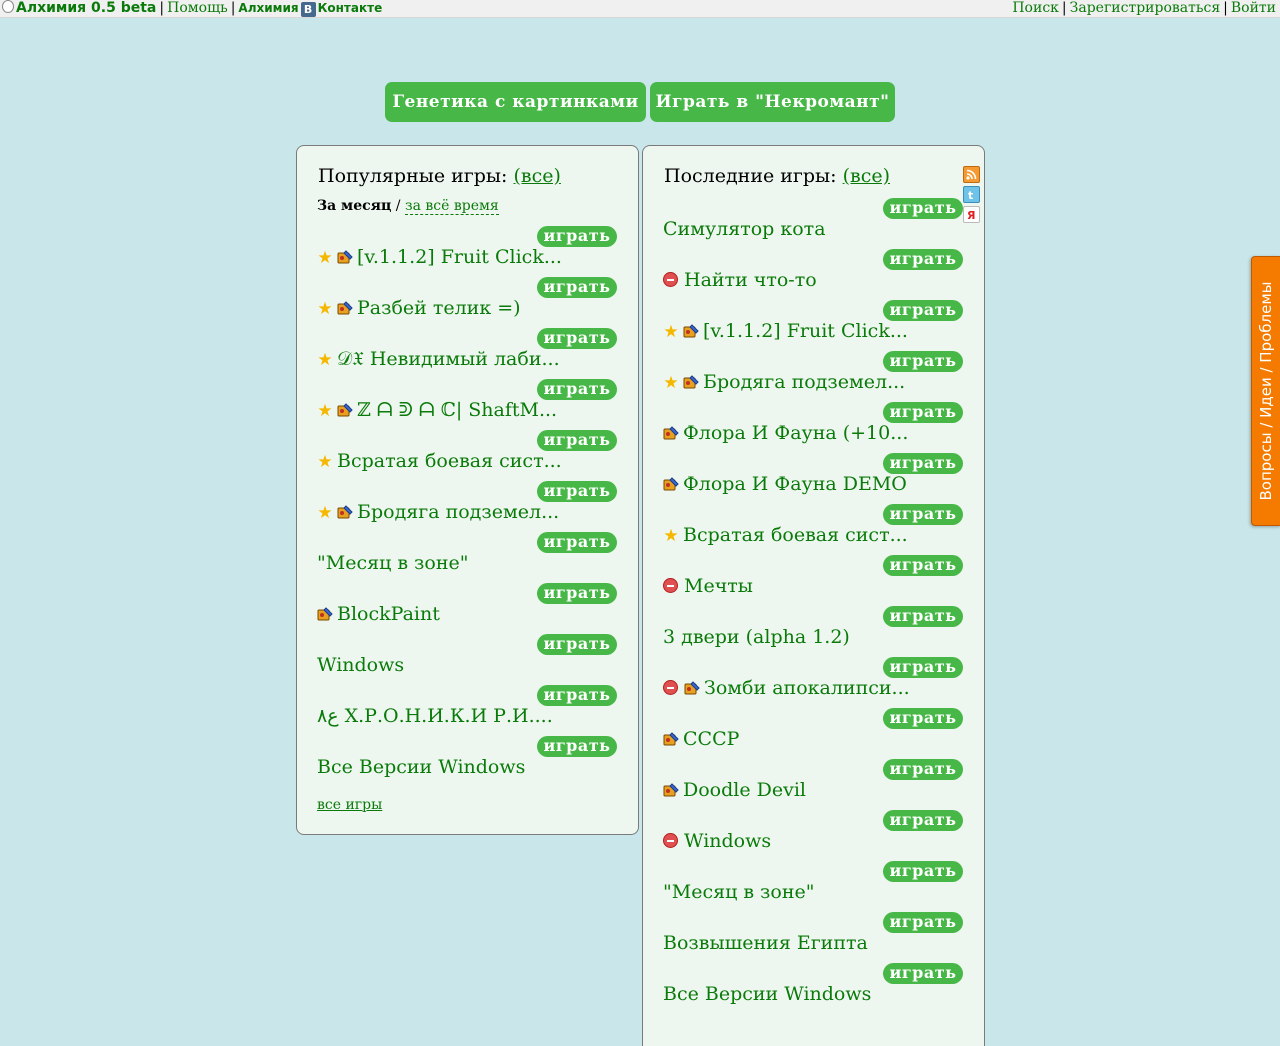  Describe the element at coordinates (772, 102) in the screenshot. I see `necromant-button: Играть в "Некромант"` at that location.